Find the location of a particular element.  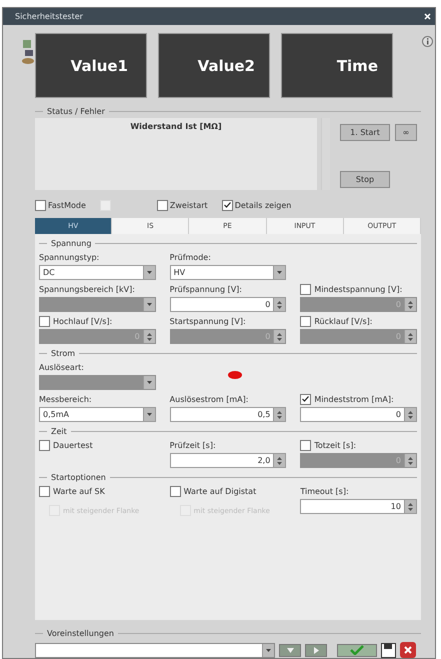

window-title: Sicherheitstester is located at coordinates (49, 16).